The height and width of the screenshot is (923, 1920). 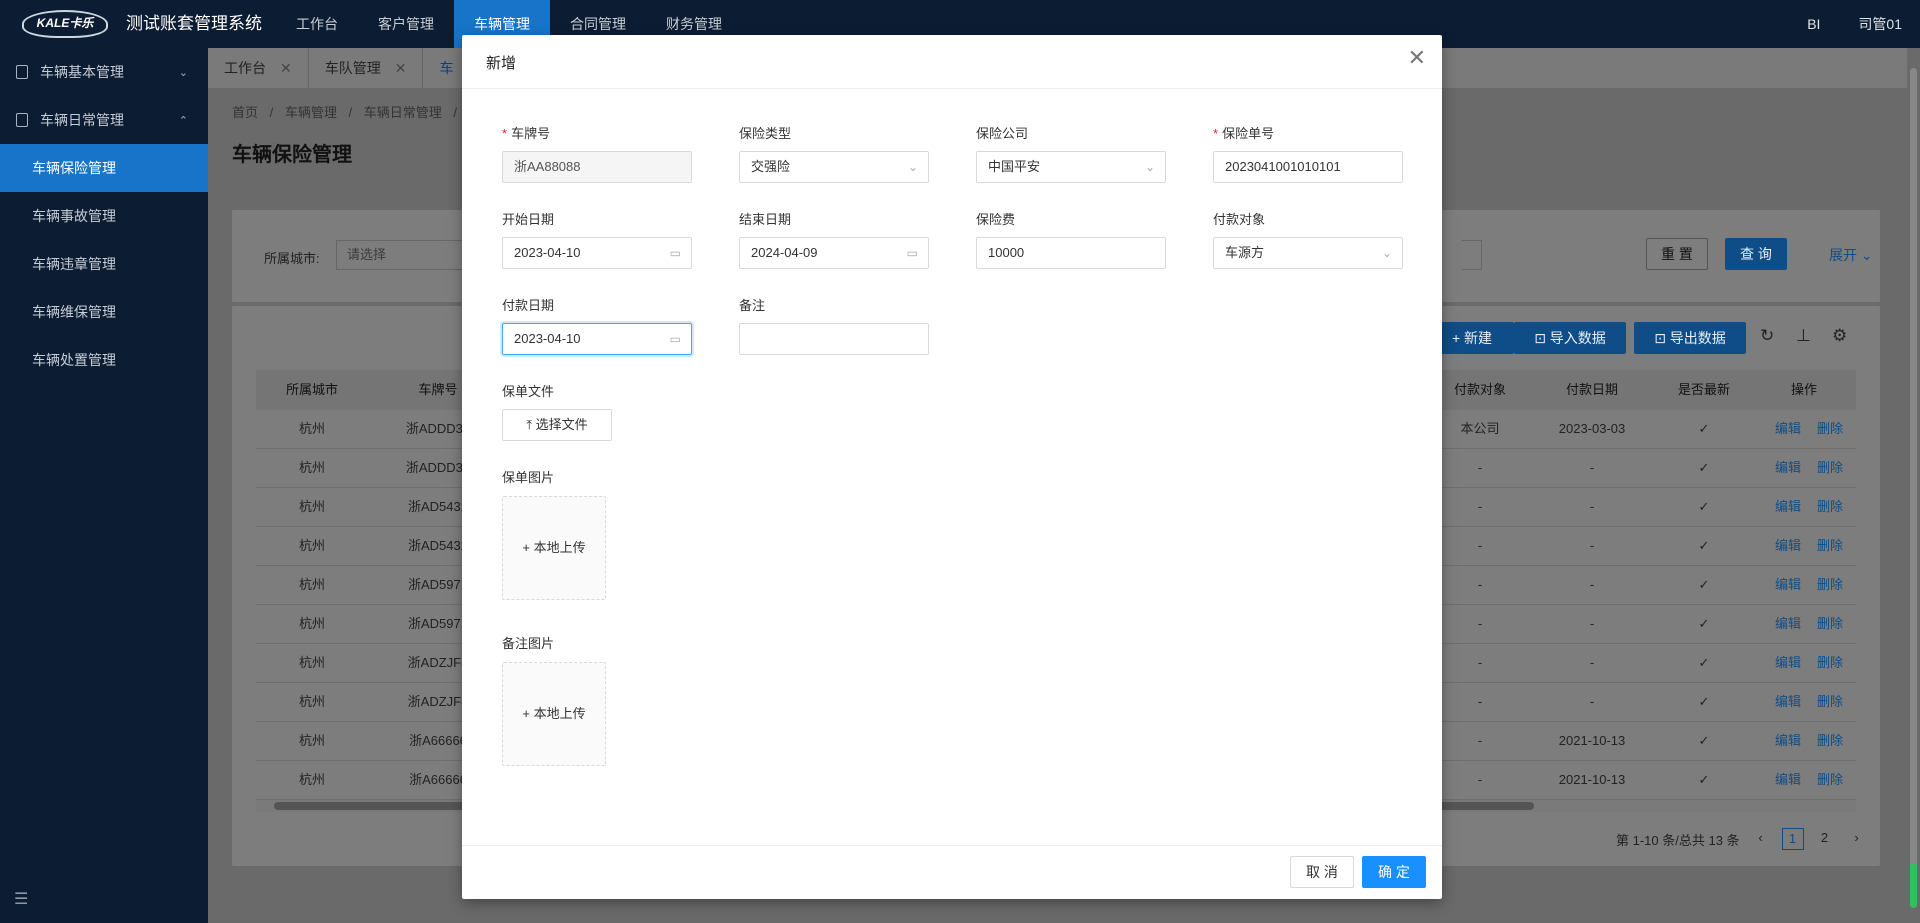 What do you see at coordinates (554, 548) in the screenshot?
I see `policy-image-upload: + 本地上传` at bounding box center [554, 548].